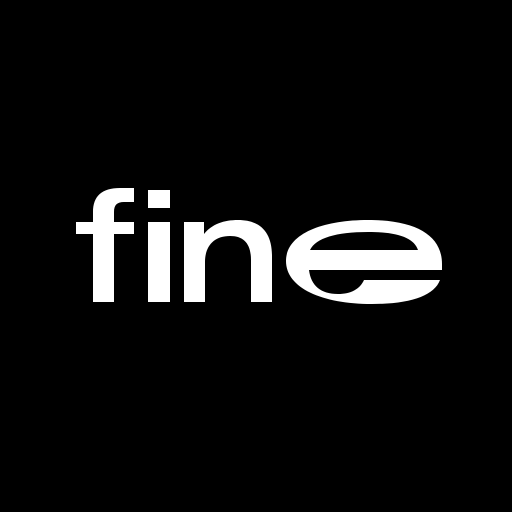 The height and width of the screenshot is (512, 512). Describe the element at coordinates (105, 245) in the screenshot. I see `letter-f` at that location.